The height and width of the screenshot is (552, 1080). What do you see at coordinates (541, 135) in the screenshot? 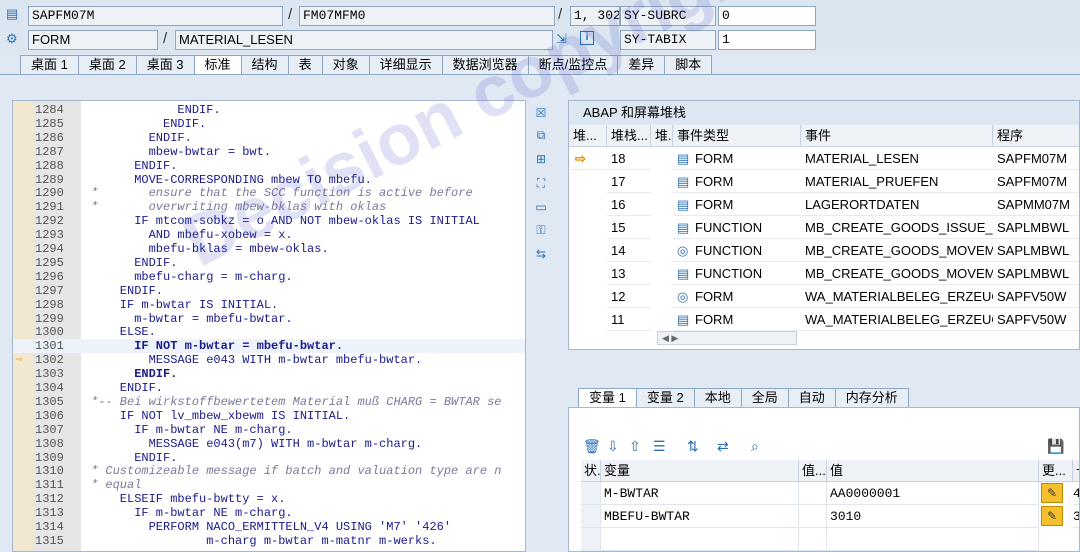
I see `new-window-icon: ⧉` at bounding box center [541, 135].